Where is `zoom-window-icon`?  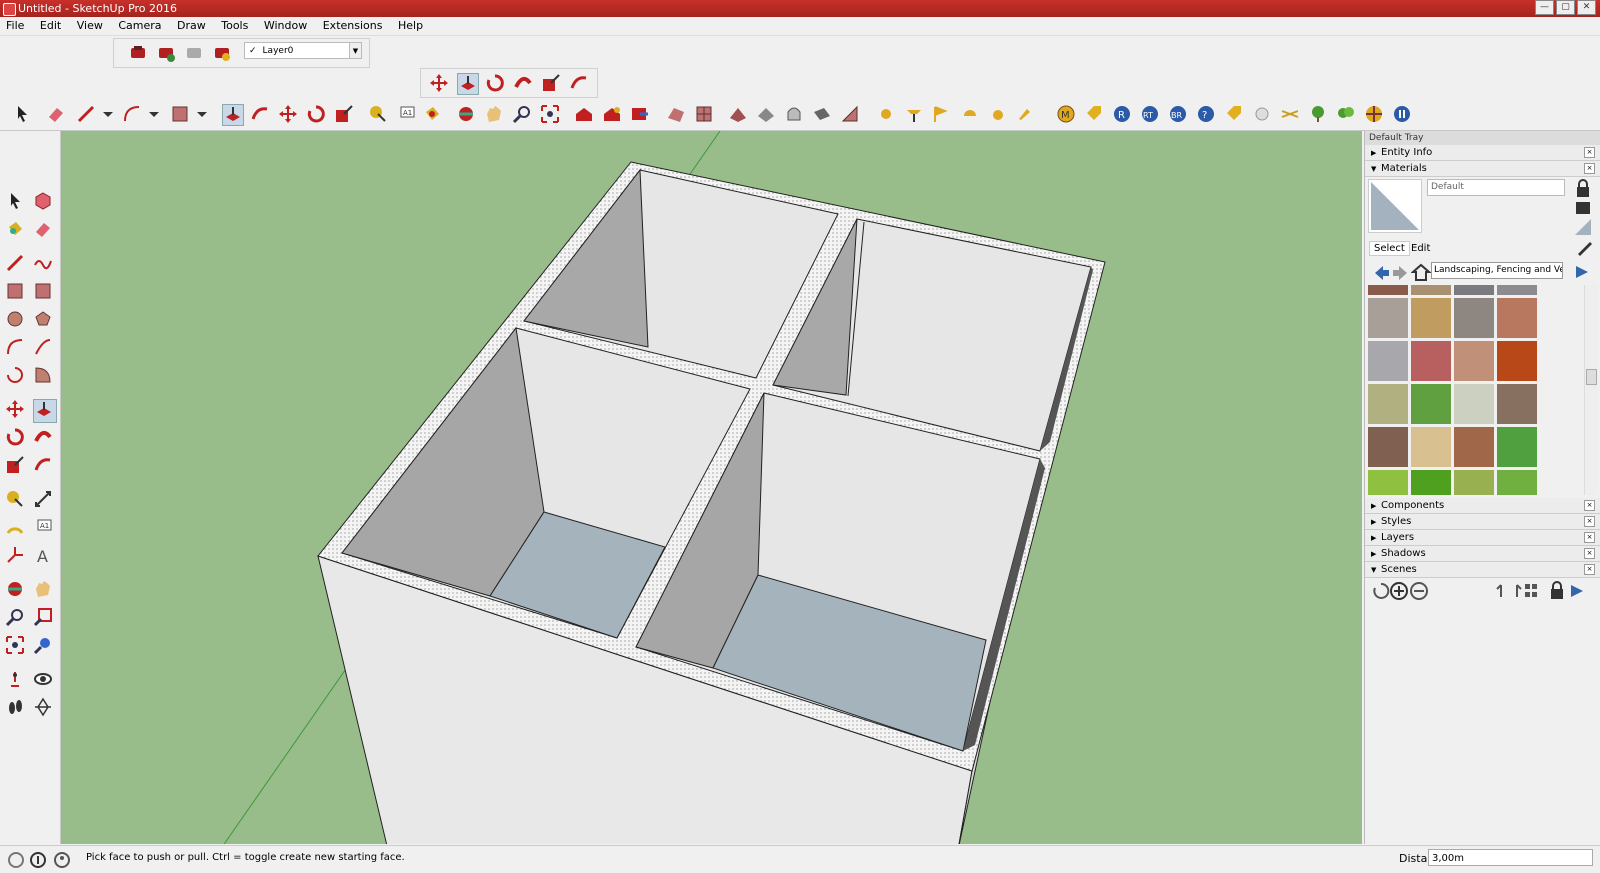
zoom-window-icon is located at coordinates (44, 618).